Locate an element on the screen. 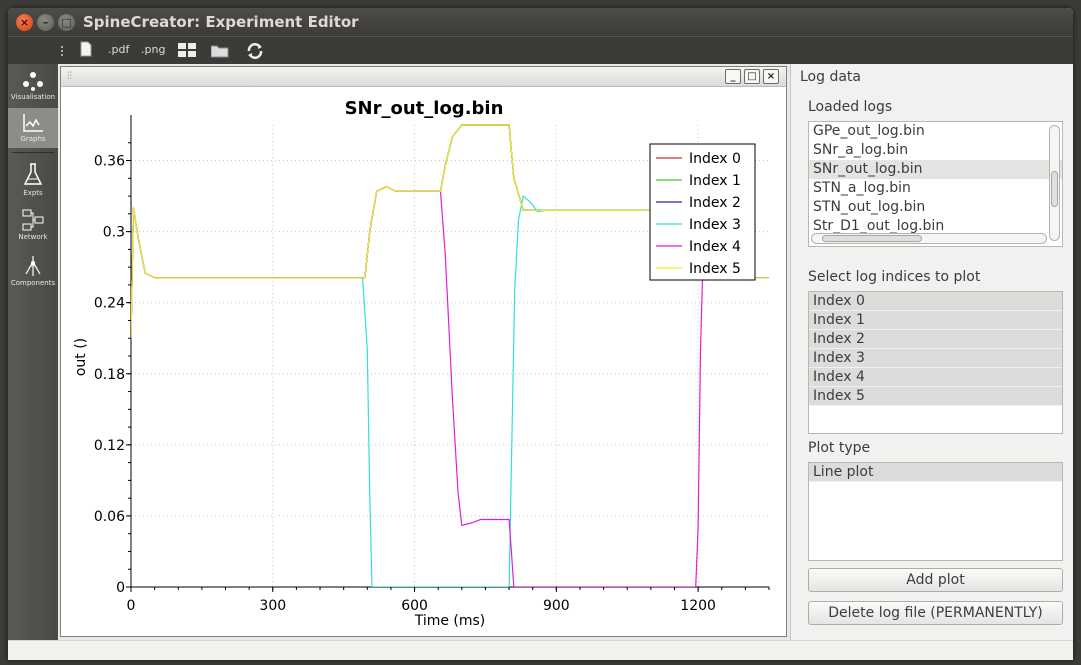  list-item: GPe_out_log.bin is located at coordinates (935, 131).